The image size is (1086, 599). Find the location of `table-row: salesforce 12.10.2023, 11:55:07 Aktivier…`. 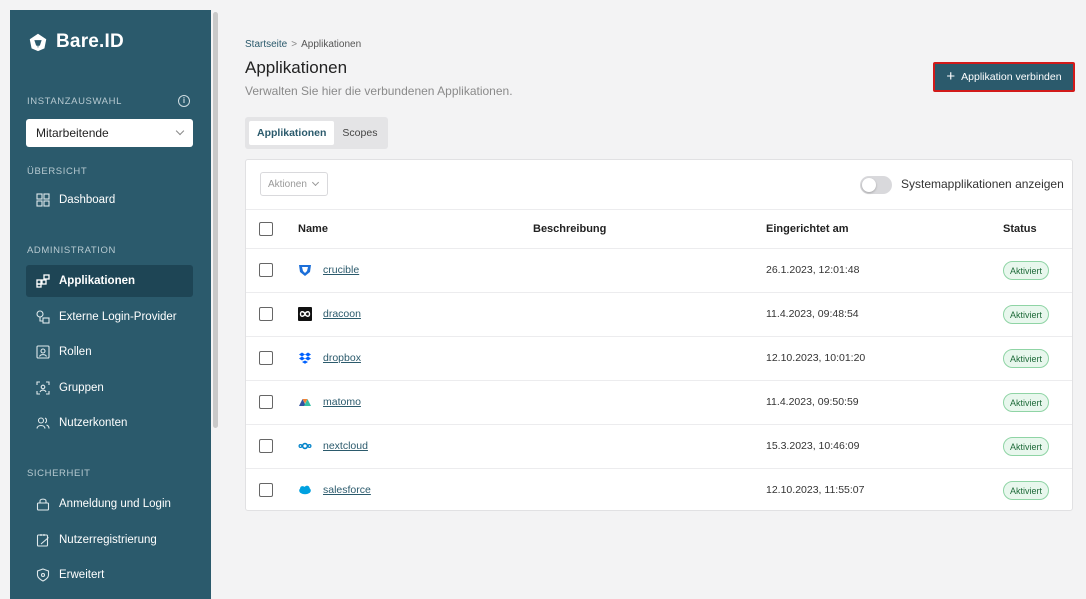

table-row: salesforce 12.10.2023, 11:55:07 Aktivier… is located at coordinates (659, 491).